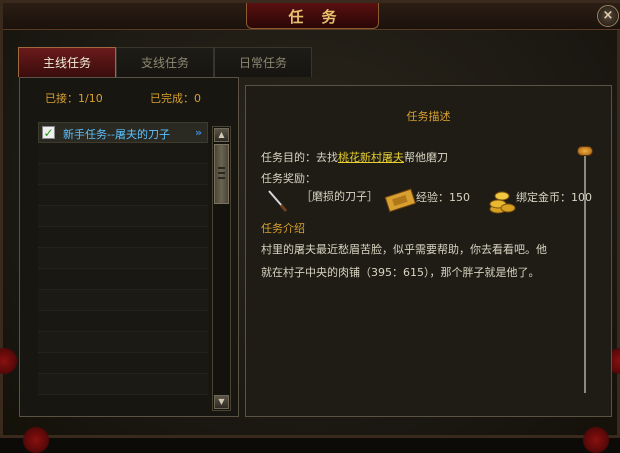 This screenshot has width=620, height=453. I want to click on expand-arrow-icon: », so click(198, 132).